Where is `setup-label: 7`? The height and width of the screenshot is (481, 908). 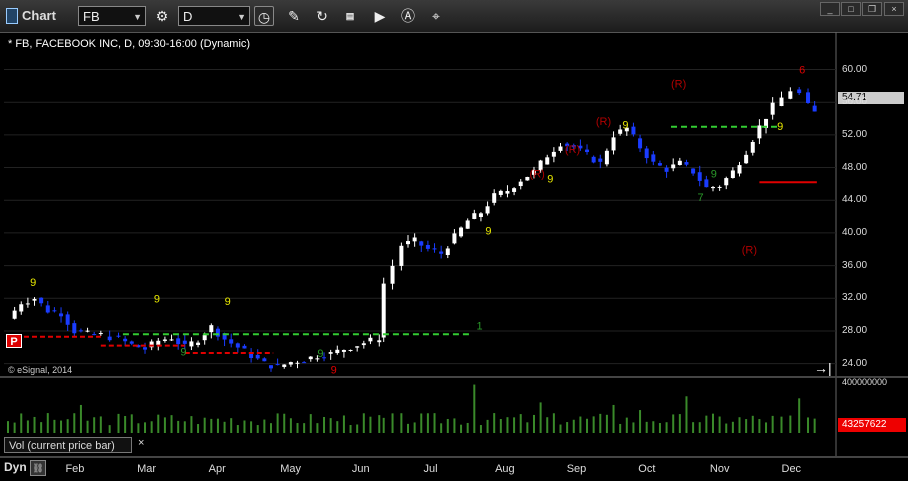
setup-label: 7 is located at coordinates (701, 198).